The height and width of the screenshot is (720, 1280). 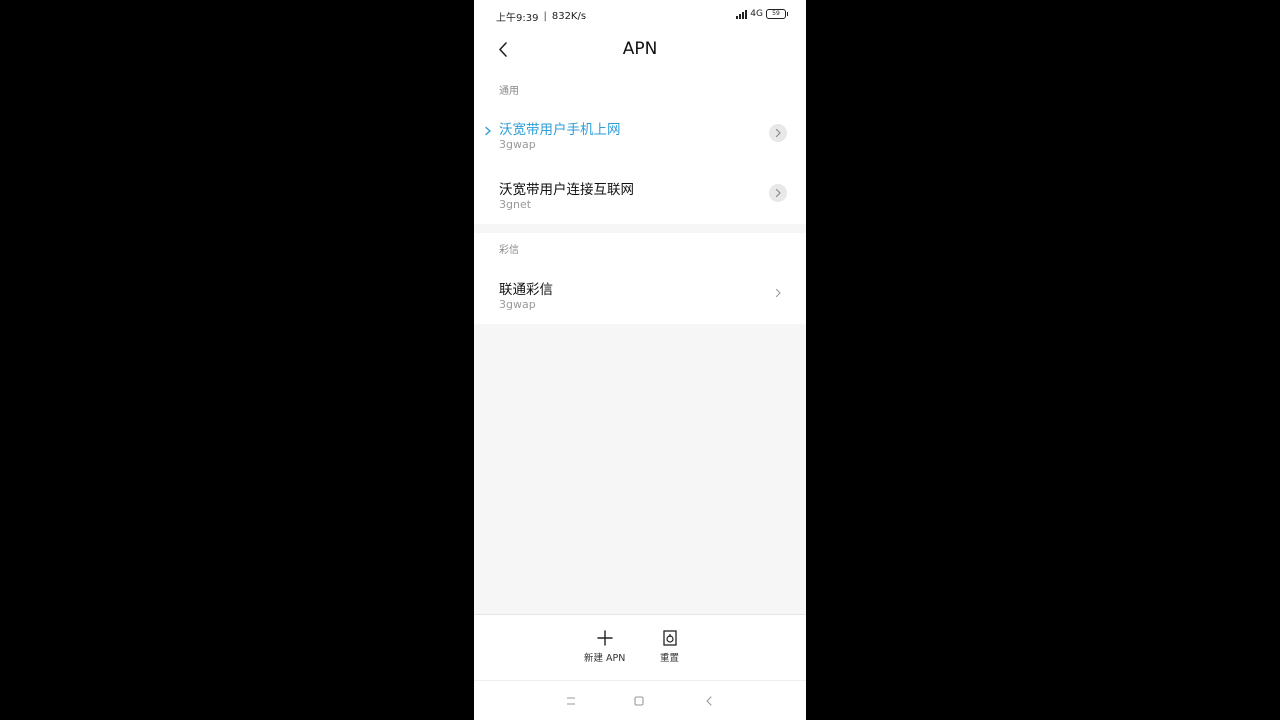 I want to click on section-mms: 彩信 联通彩信 3gwap, so click(x=640, y=278).